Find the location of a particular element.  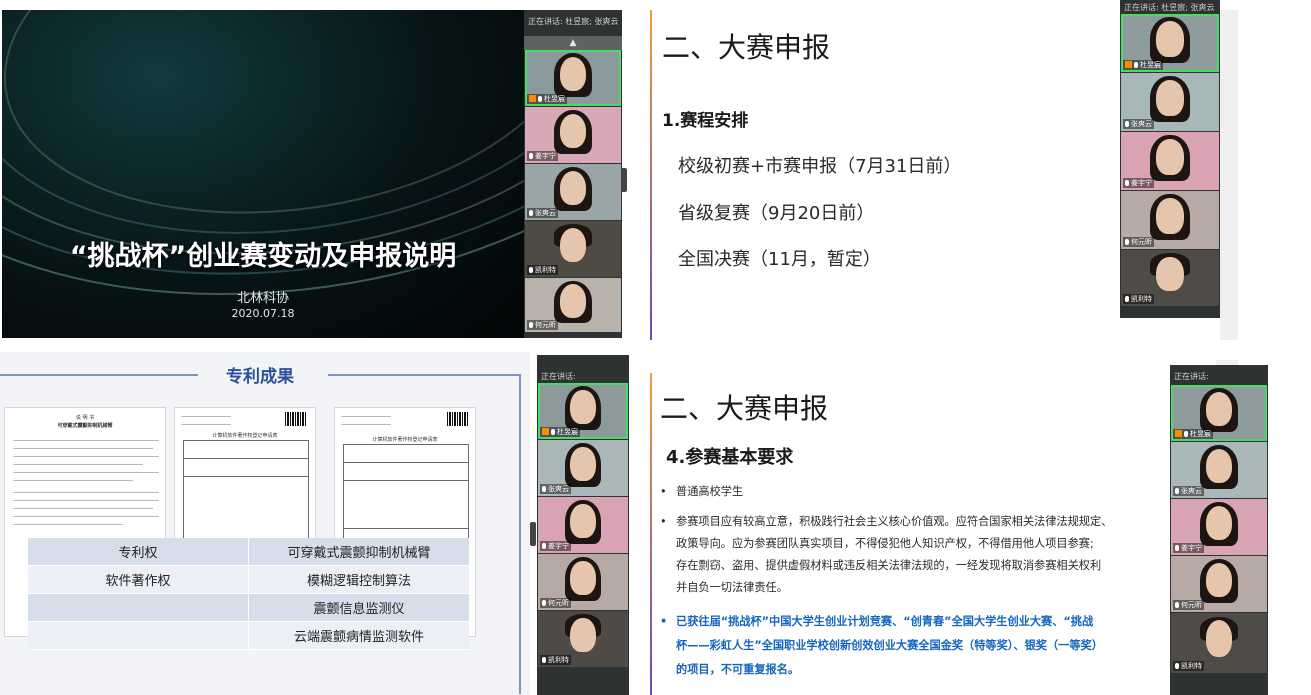

requirement-highlight: 杯——彩虹人生”全国职业学校创新创效创业大赛全国金奖（特等奖）、银奖（一等奖） is located at coordinates (889, 645).